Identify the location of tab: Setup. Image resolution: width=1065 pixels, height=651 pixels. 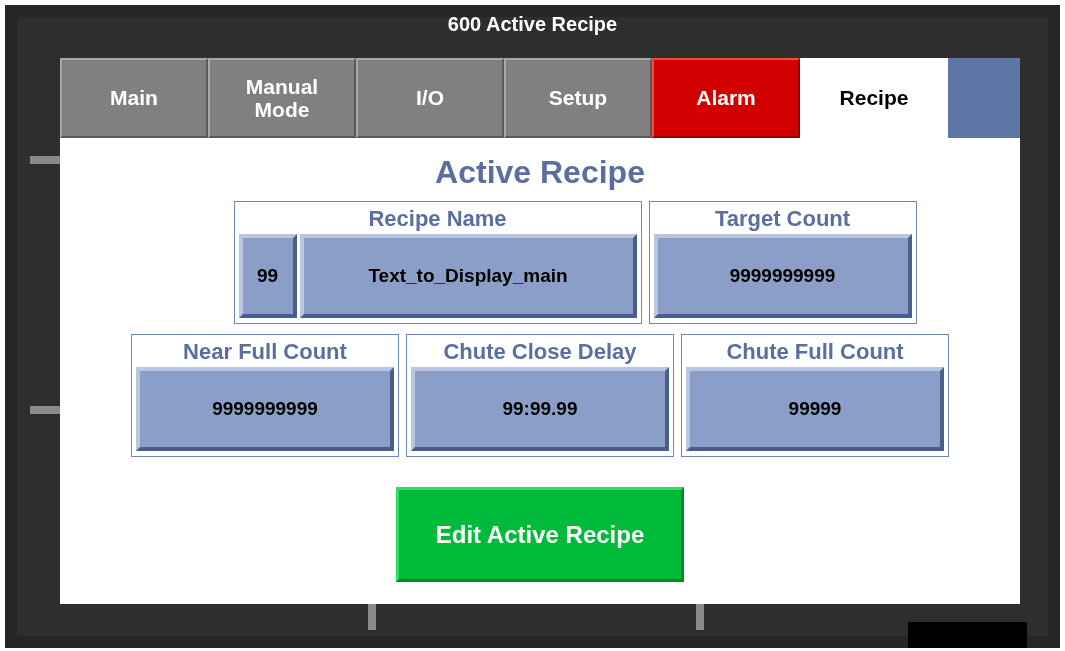
(578, 98).